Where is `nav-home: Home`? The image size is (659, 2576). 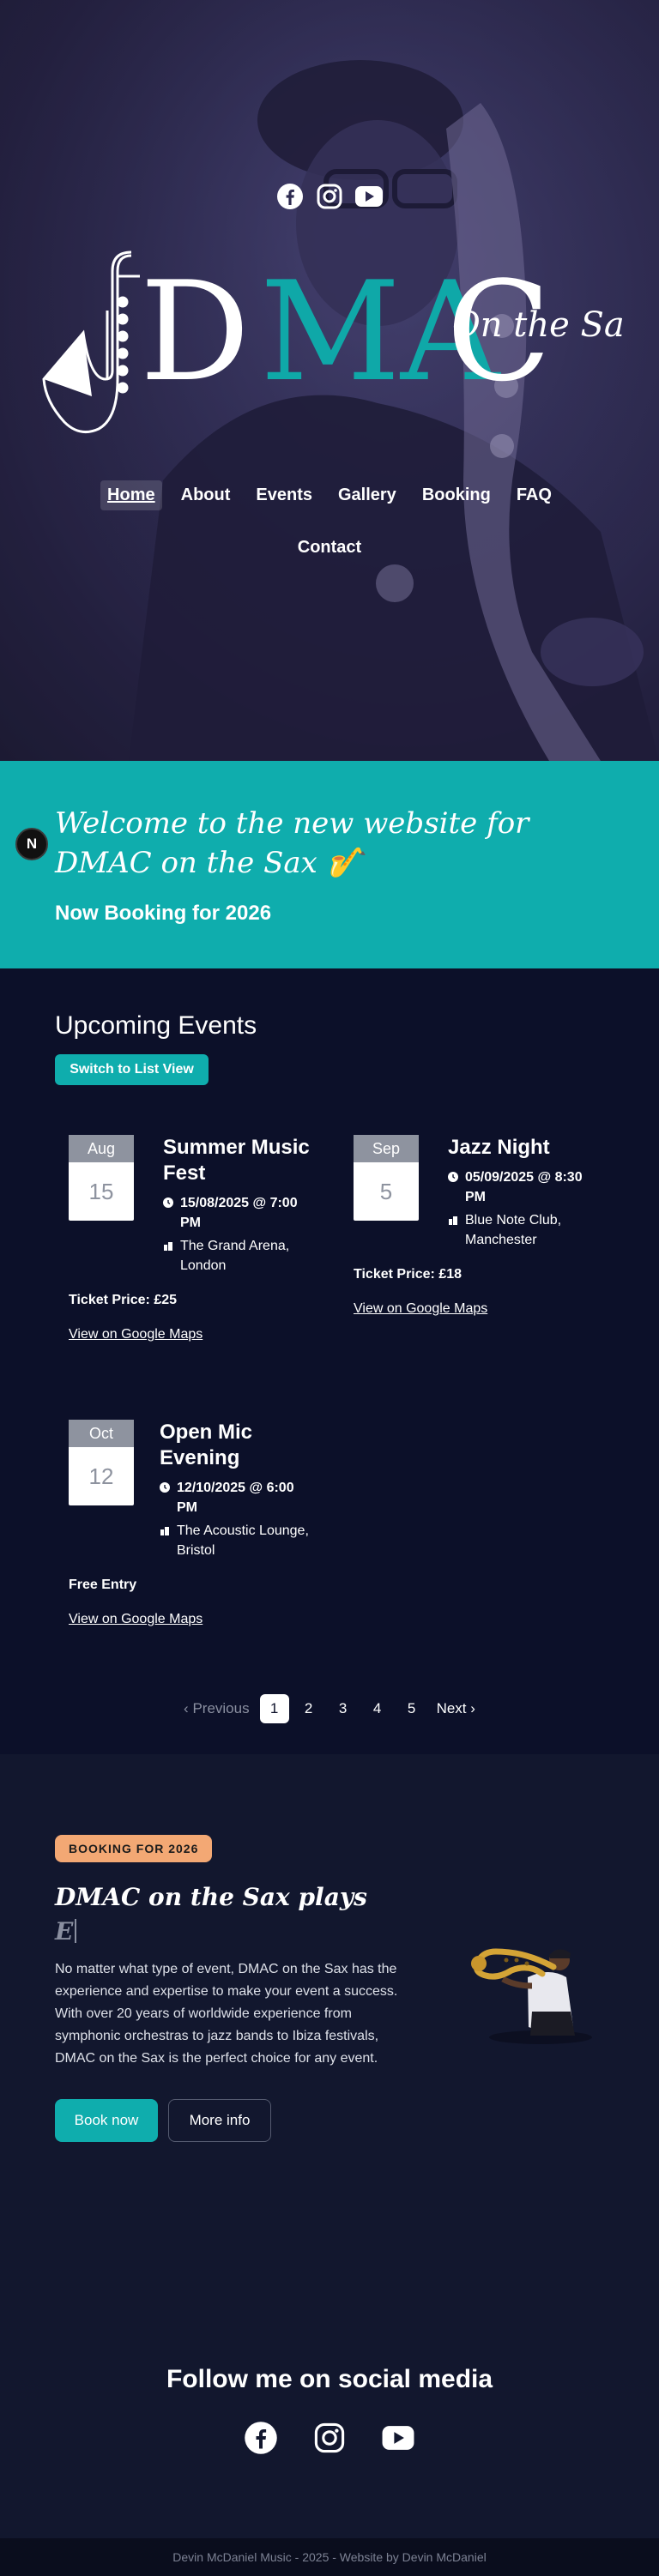
nav-home: Home is located at coordinates (131, 495).